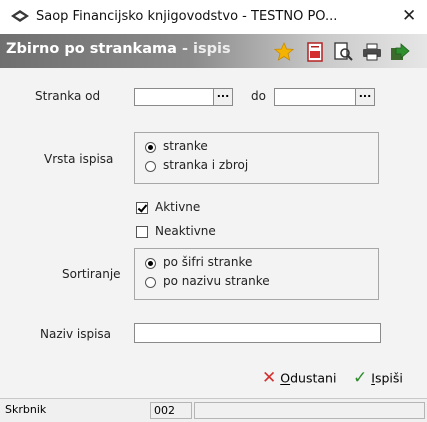 The width and height of the screenshot is (427, 422). Describe the element at coordinates (150, 263) in the screenshot. I see `radio-po-sifri` at that location.